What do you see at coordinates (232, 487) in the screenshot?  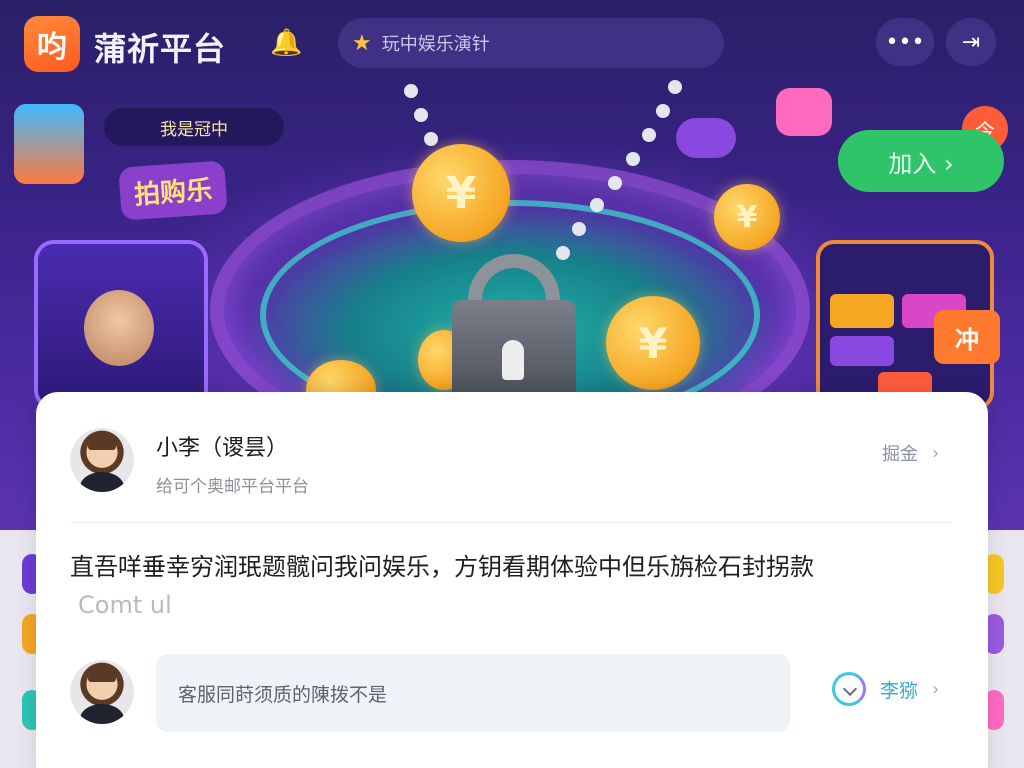 I see `user-subtitle: 给可个奥邮平台平台` at bounding box center [232, 487].